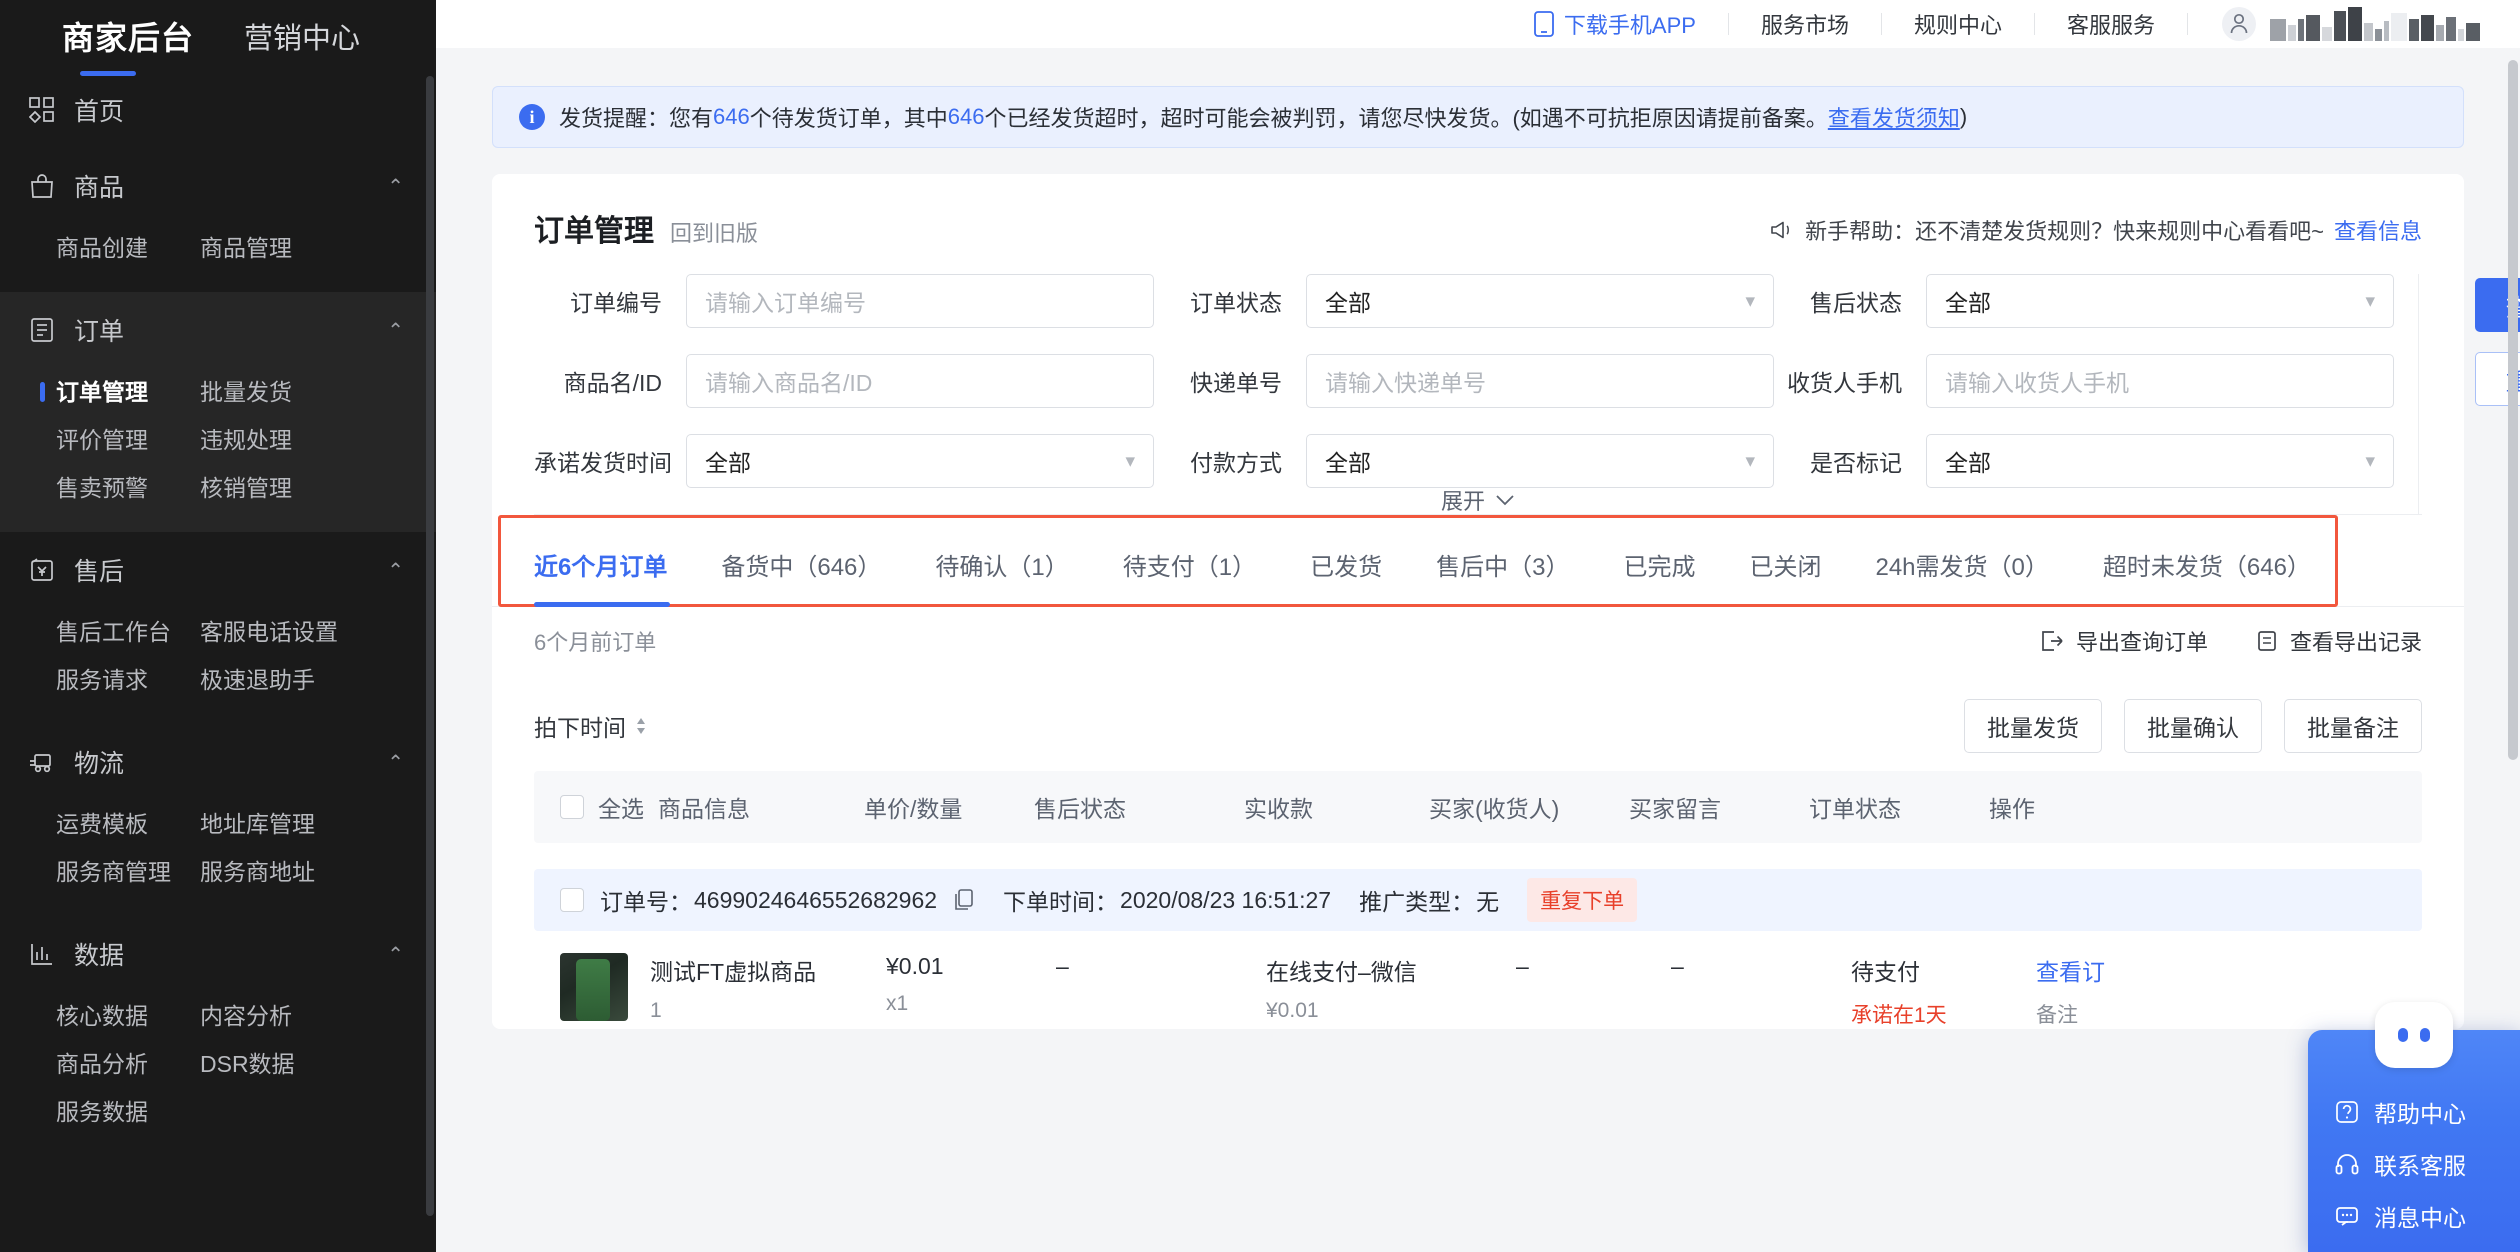 The height and width of the screenshot is (1252, 2520). What do you see at coordinates (318, 872) in the screenshot?
I see `sidebar-item-服务商地址: 服务商地址` at bounding box center [318, 872].